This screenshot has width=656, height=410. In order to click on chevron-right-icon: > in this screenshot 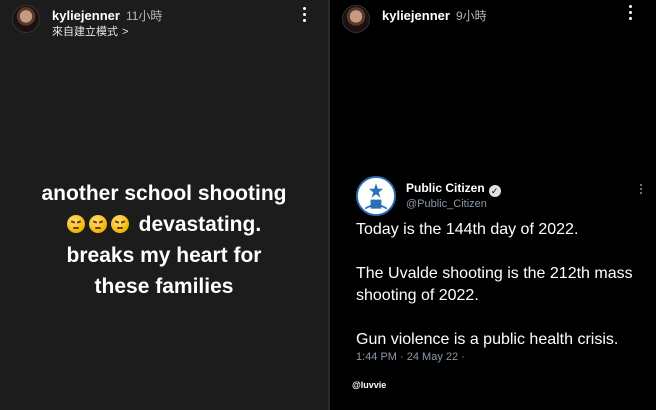, I will do `click(125, 32)`.